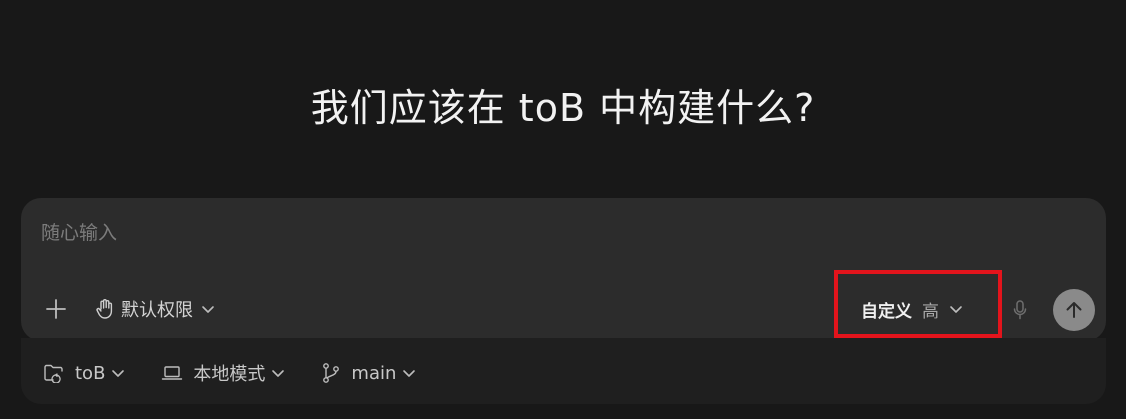 This screenshot has width=1126, height=419. I want to click on arrow-up-icon, so click(1074, 310).